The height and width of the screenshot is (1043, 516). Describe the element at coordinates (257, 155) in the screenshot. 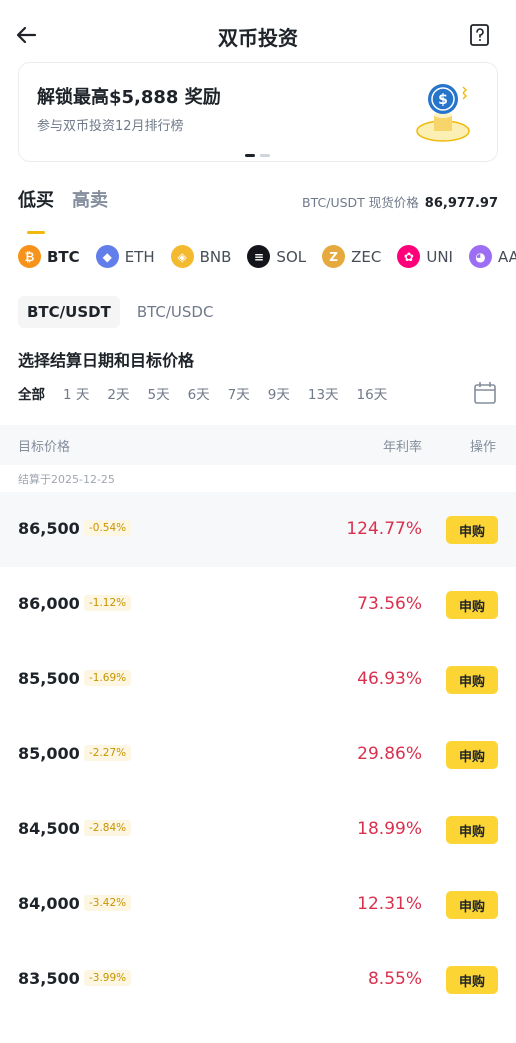

I see `banner-pagination` at that location.